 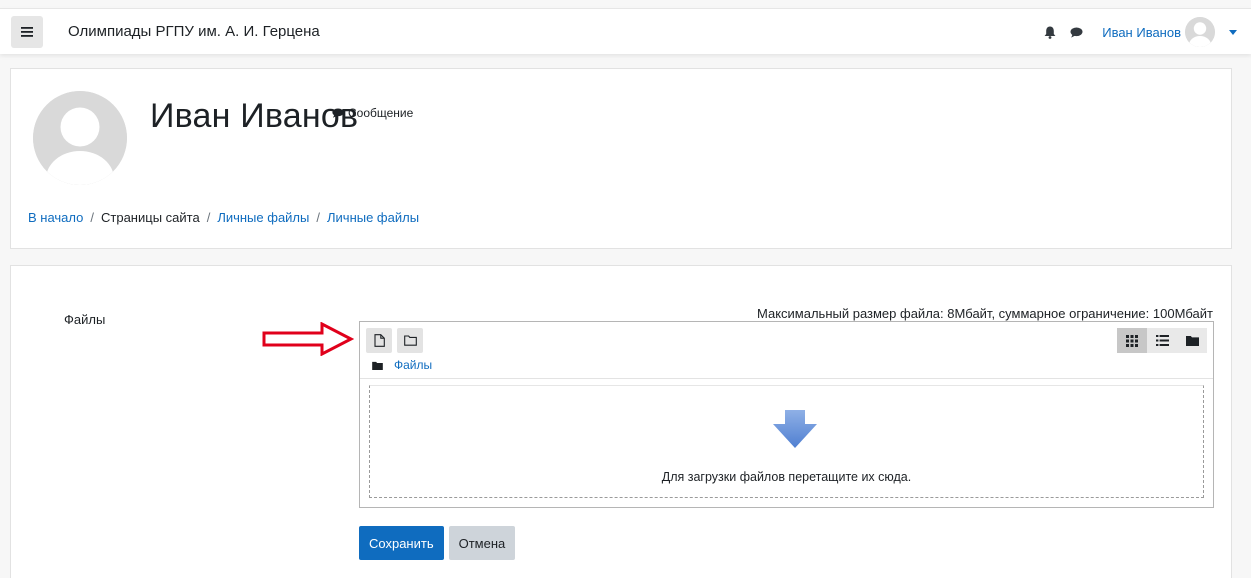 What do you see at coordinates (786, 378) in the screenshot?
I see `toolbar-divider` at bounding box center [786, 378].